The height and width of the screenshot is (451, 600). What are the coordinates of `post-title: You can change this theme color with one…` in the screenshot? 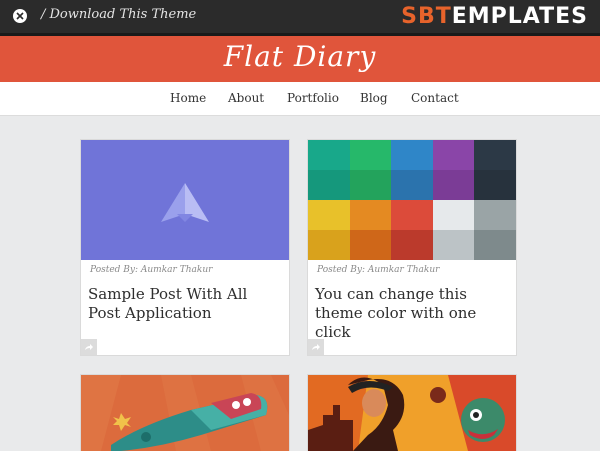 It's located at (413, 313).